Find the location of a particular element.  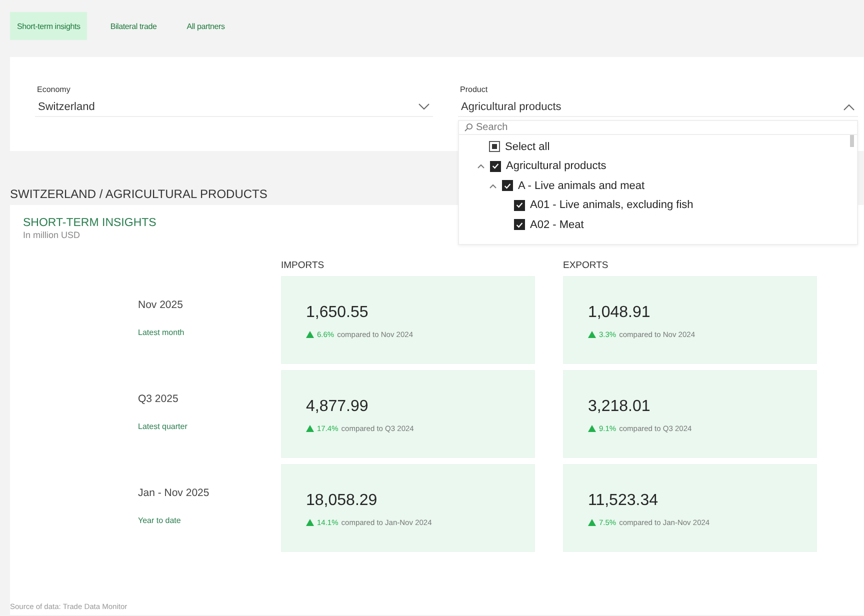

unit-note: In million USD is located at coordinates (52, 235).